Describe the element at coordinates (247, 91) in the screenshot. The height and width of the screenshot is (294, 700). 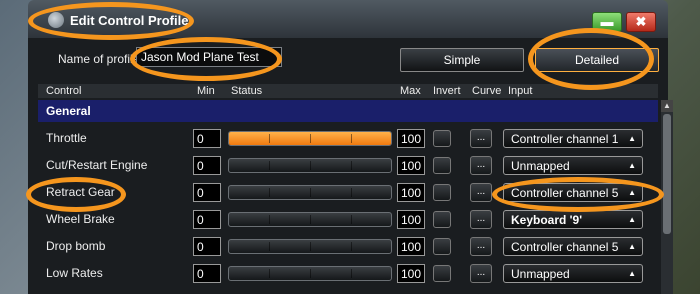
I see `column-status: Status` at that location.